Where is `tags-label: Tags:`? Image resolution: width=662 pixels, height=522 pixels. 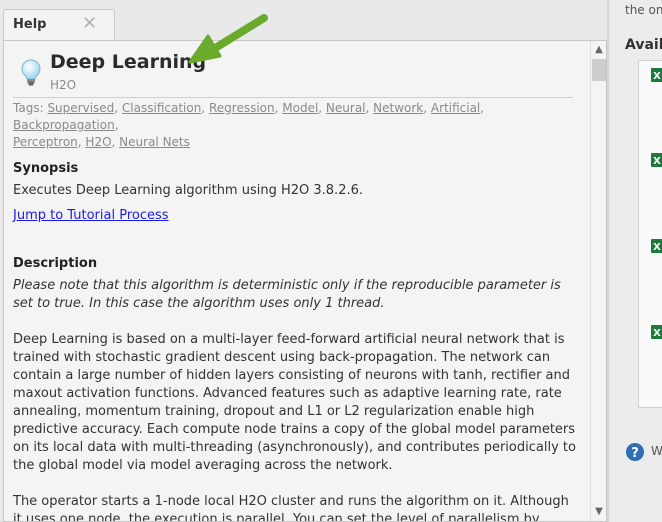
tags-label: Tags: is located at coordinates (28, 108).